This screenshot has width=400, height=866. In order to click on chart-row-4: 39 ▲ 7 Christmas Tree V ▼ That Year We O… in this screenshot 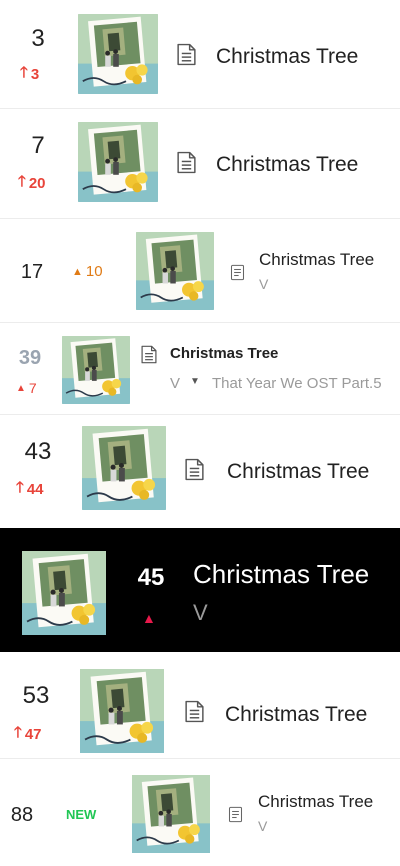, I will do `click(200, 368)`.